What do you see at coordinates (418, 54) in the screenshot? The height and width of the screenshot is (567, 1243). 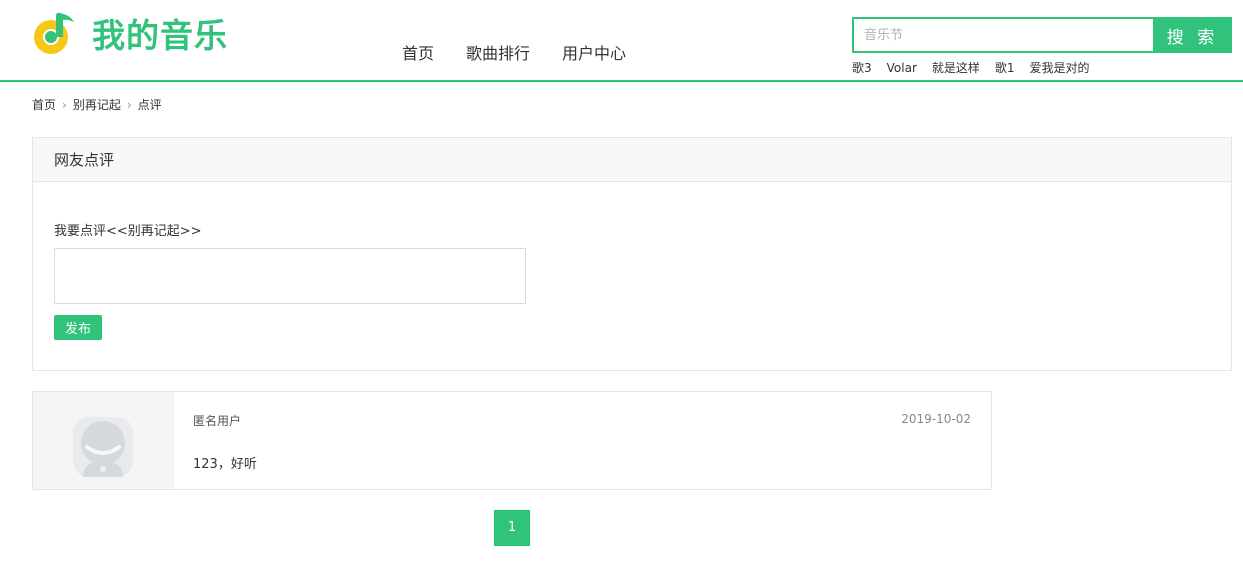 I see `nav-item-home: 首页` at bounding box center [418, 54].